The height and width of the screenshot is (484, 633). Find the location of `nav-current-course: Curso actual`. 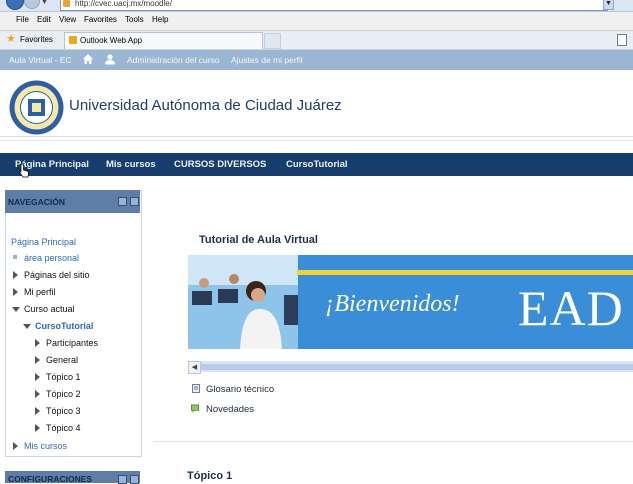

nav-current-course: Curso actual is located at coordinates (49, 309).